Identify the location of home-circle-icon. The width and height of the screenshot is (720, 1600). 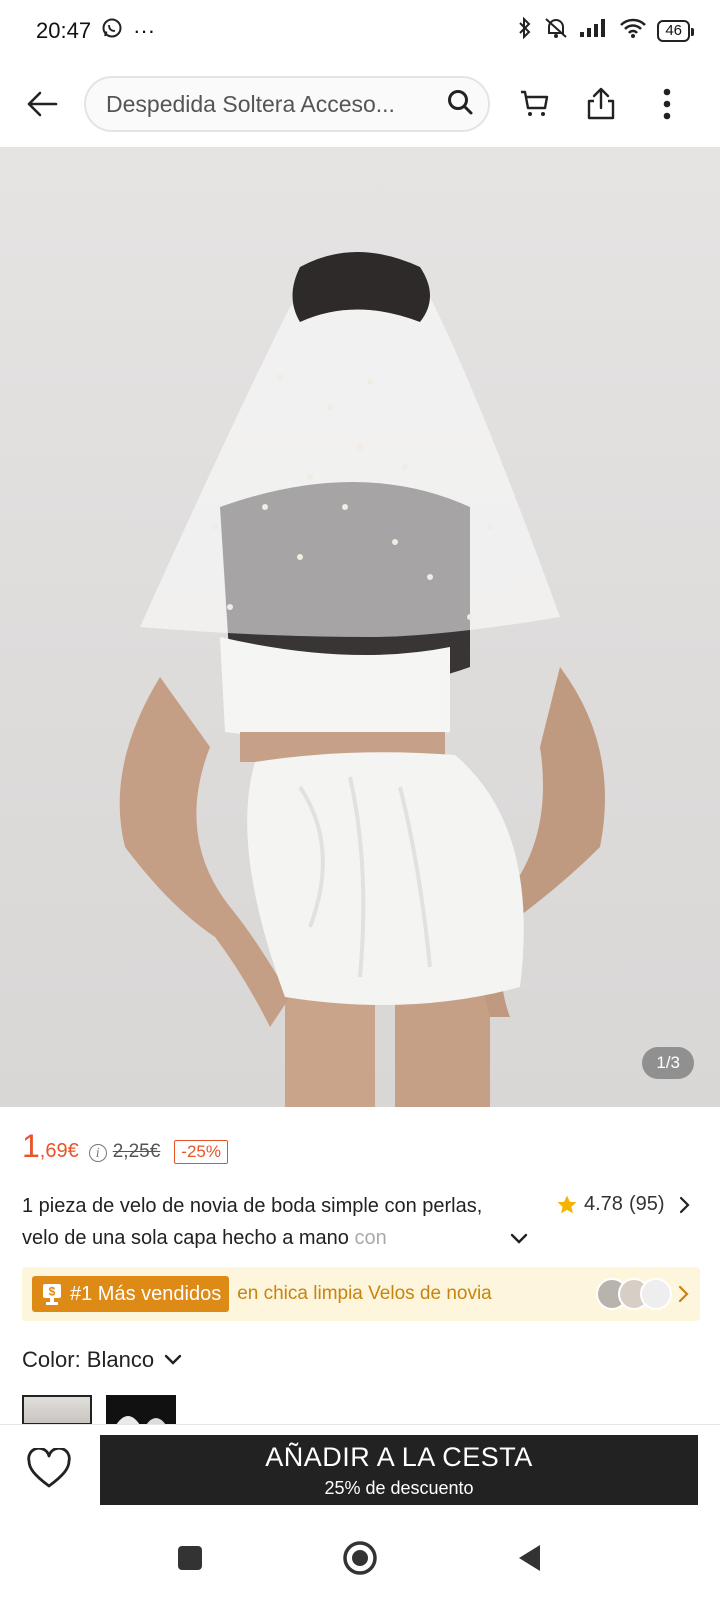
(360, 1558).